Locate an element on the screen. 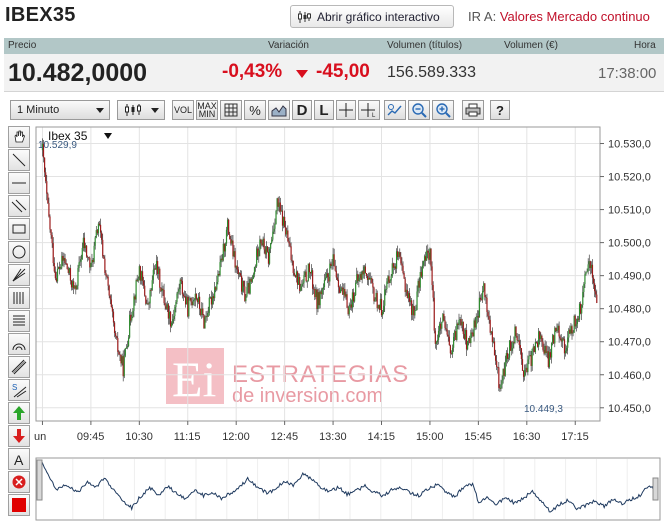 The width and height of the screenshot is (668, 525). x-tick-label: 17:15 is located at coordinates (575, 437).